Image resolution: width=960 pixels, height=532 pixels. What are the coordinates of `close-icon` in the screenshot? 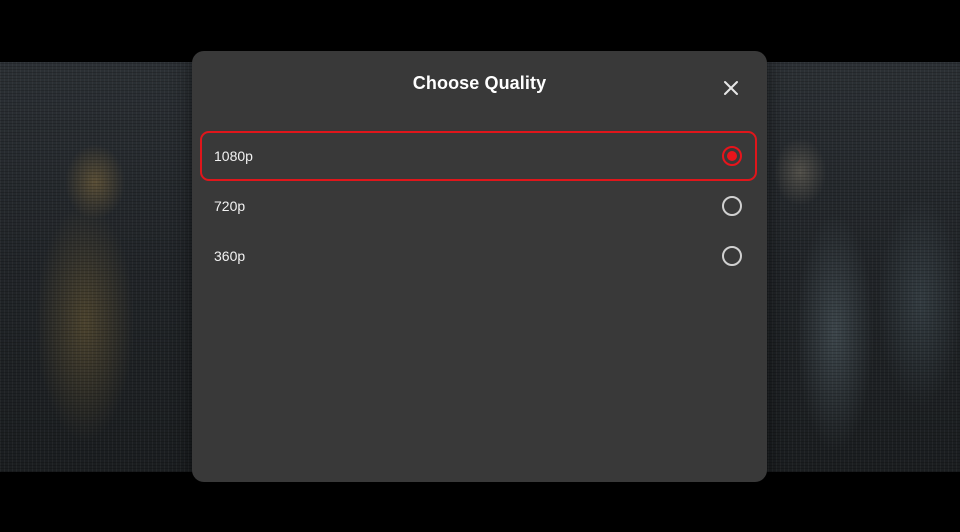 It's located at (731, 88).